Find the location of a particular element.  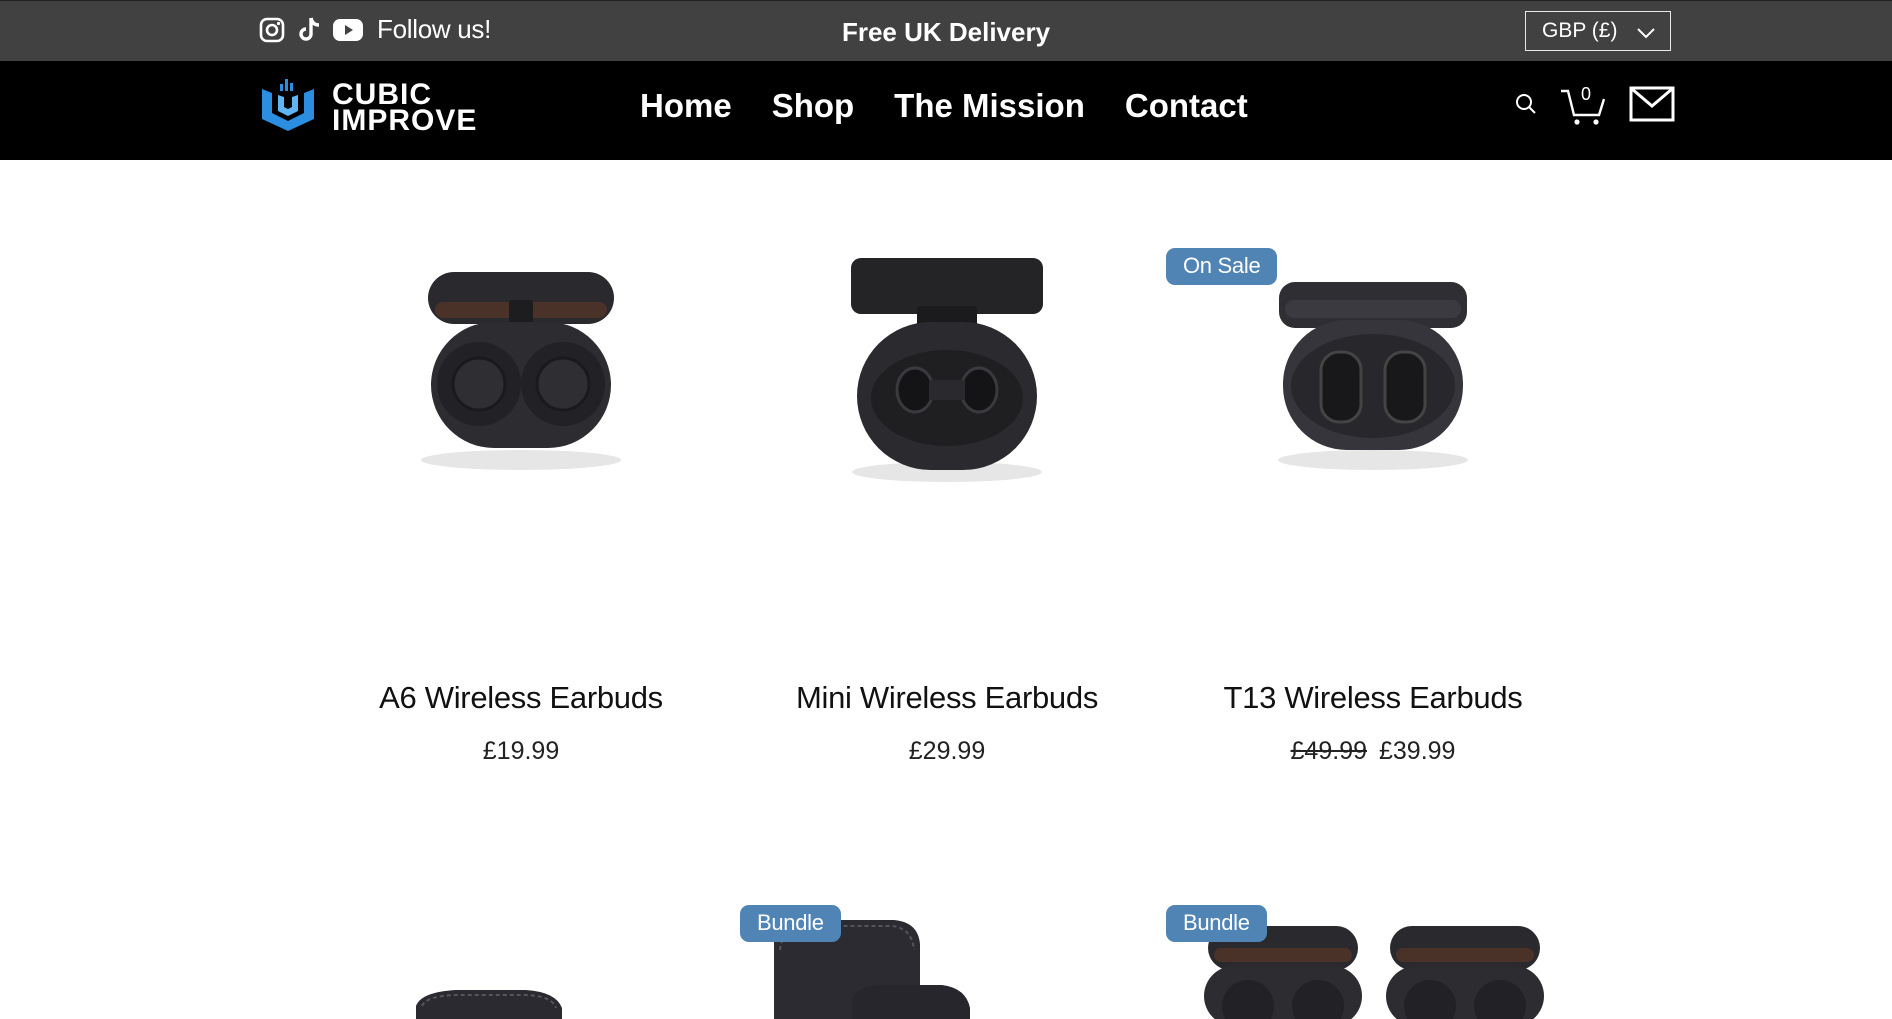

product-name: Mini Wireless Earbuds is located at coordinates (947, 698).